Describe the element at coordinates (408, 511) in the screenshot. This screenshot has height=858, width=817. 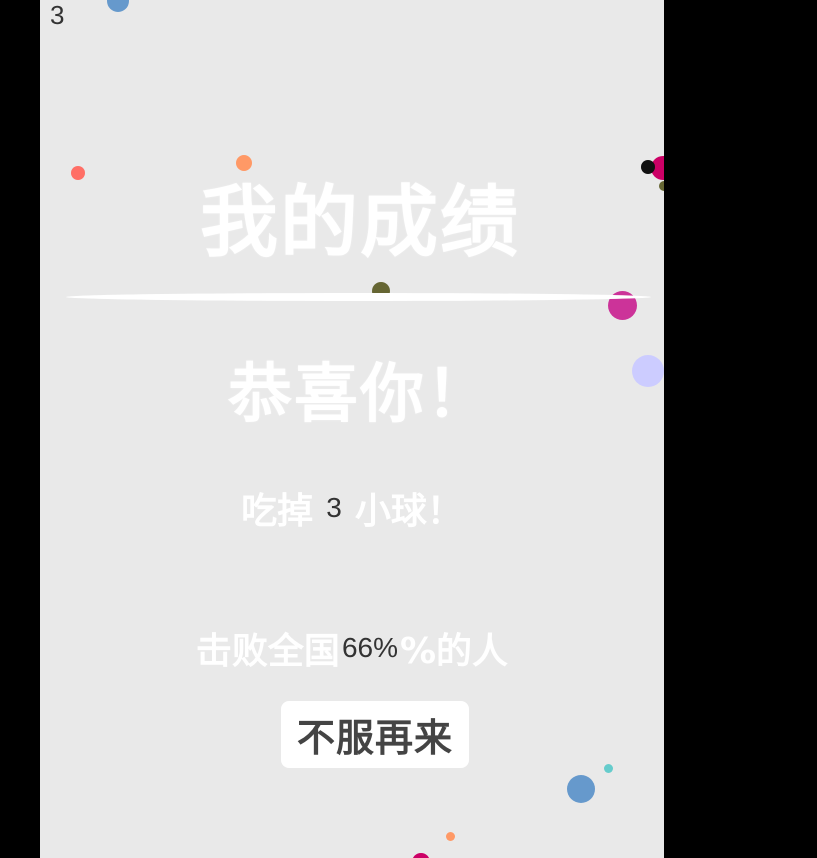
I see `eaten-suffix: 小球！` at that location.